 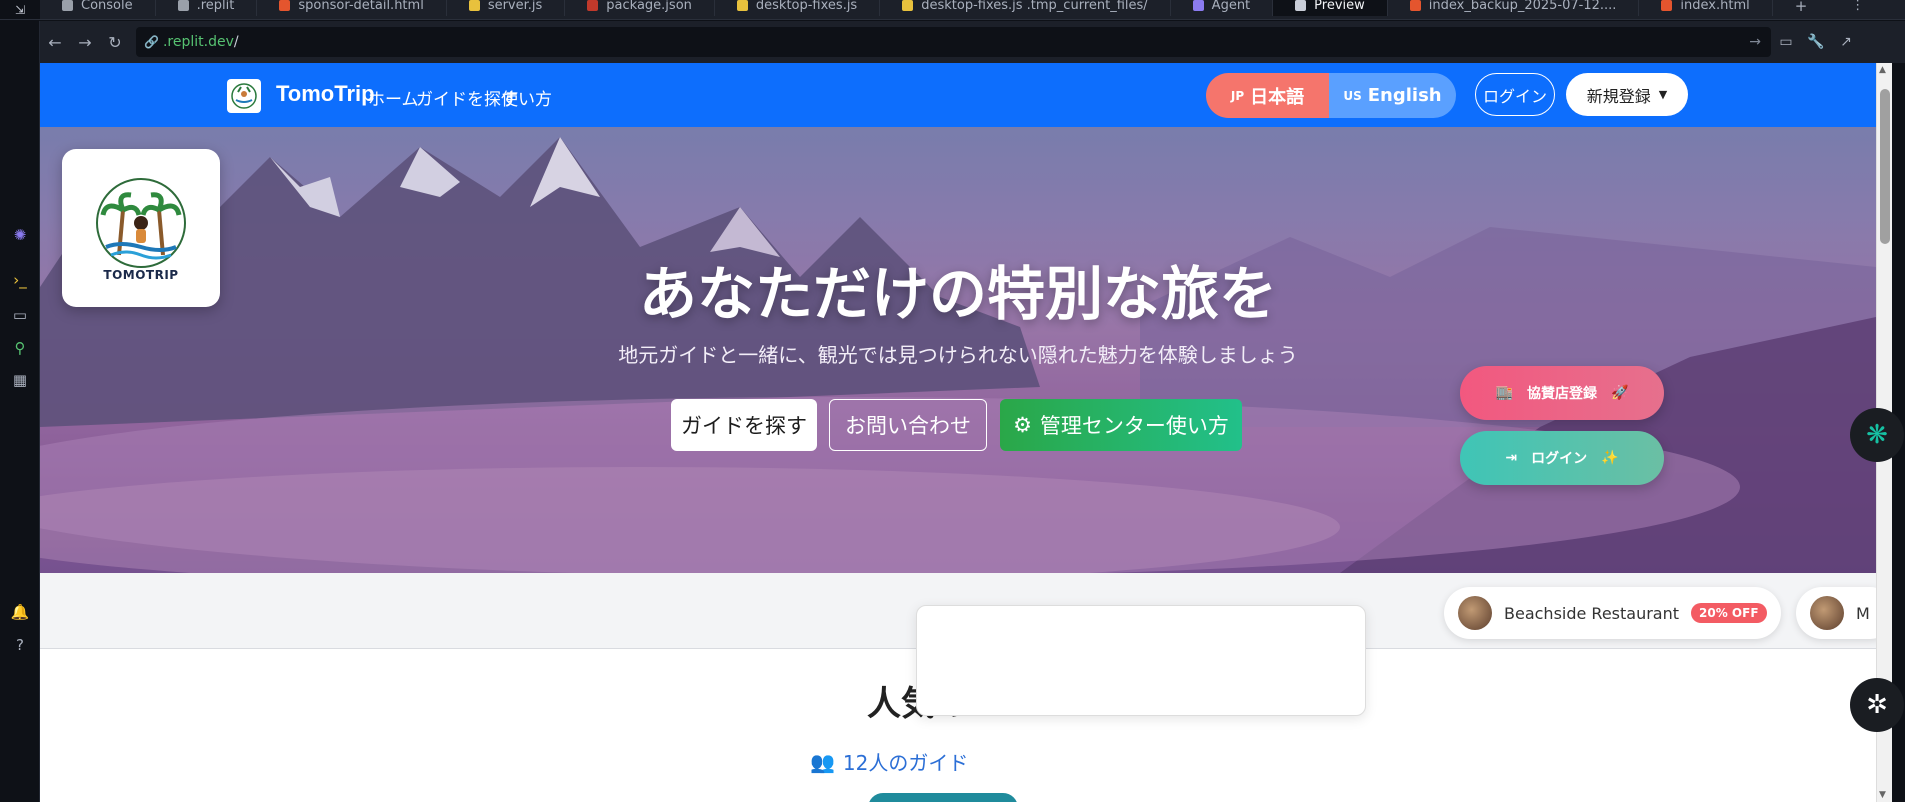 What do you see at coordinates (20, 315) in the screenshot?
I see `preview-icon: ▭` at bounding box center [20, 315].